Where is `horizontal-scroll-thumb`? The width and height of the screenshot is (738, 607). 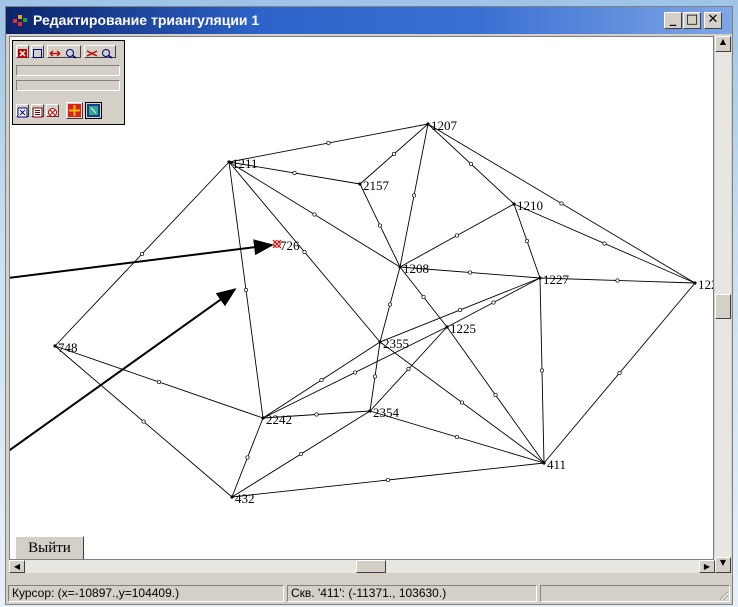
horizontal-scroll-thumb is located at coordinates (371, 566).